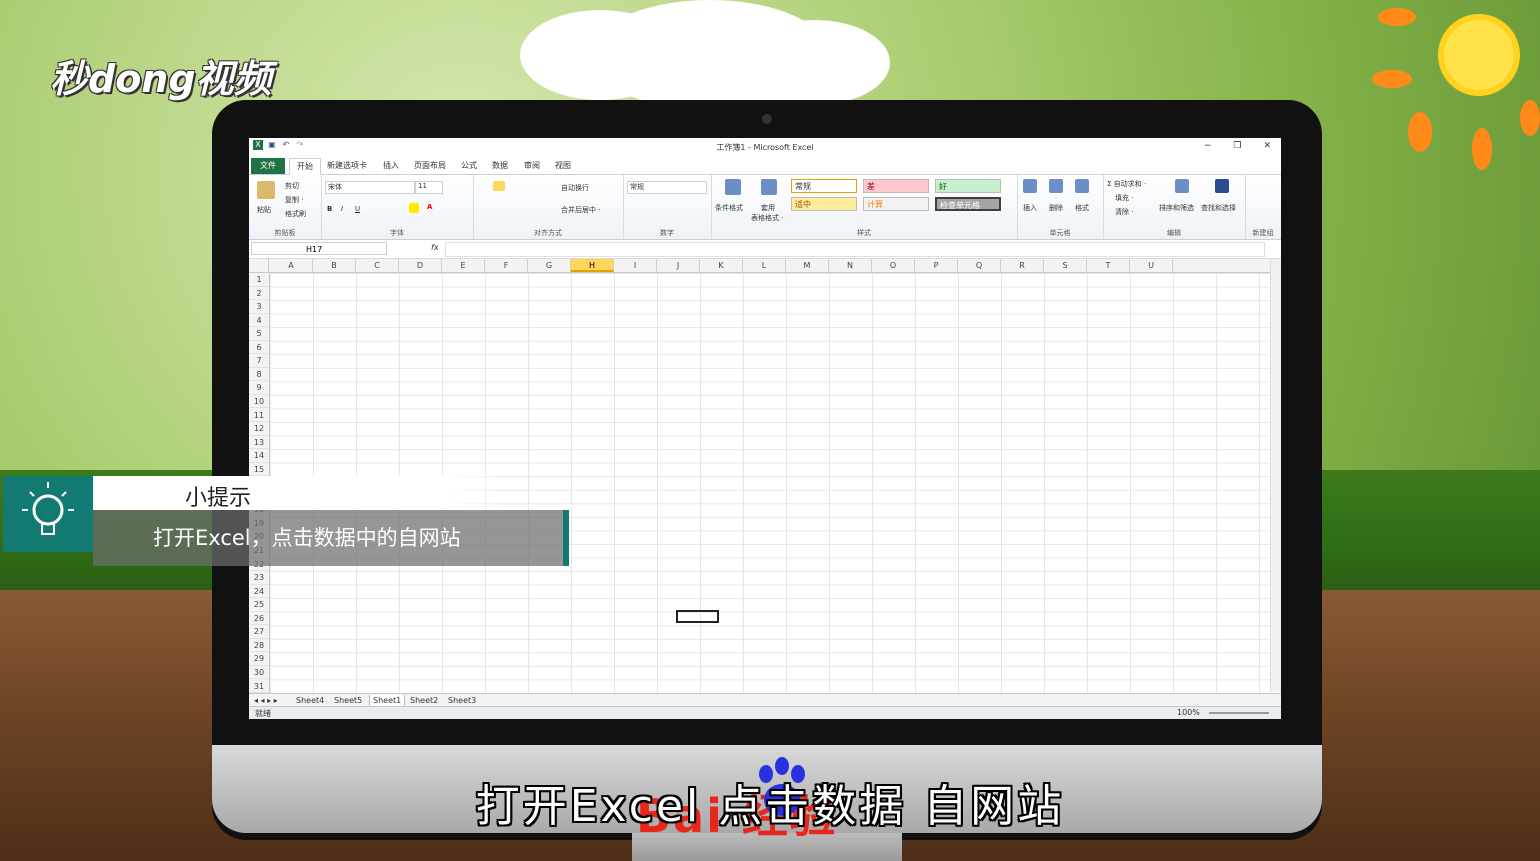  Describe the element at coordinates (549, 265) in the screenshot. I see `column-header: G` at that location.